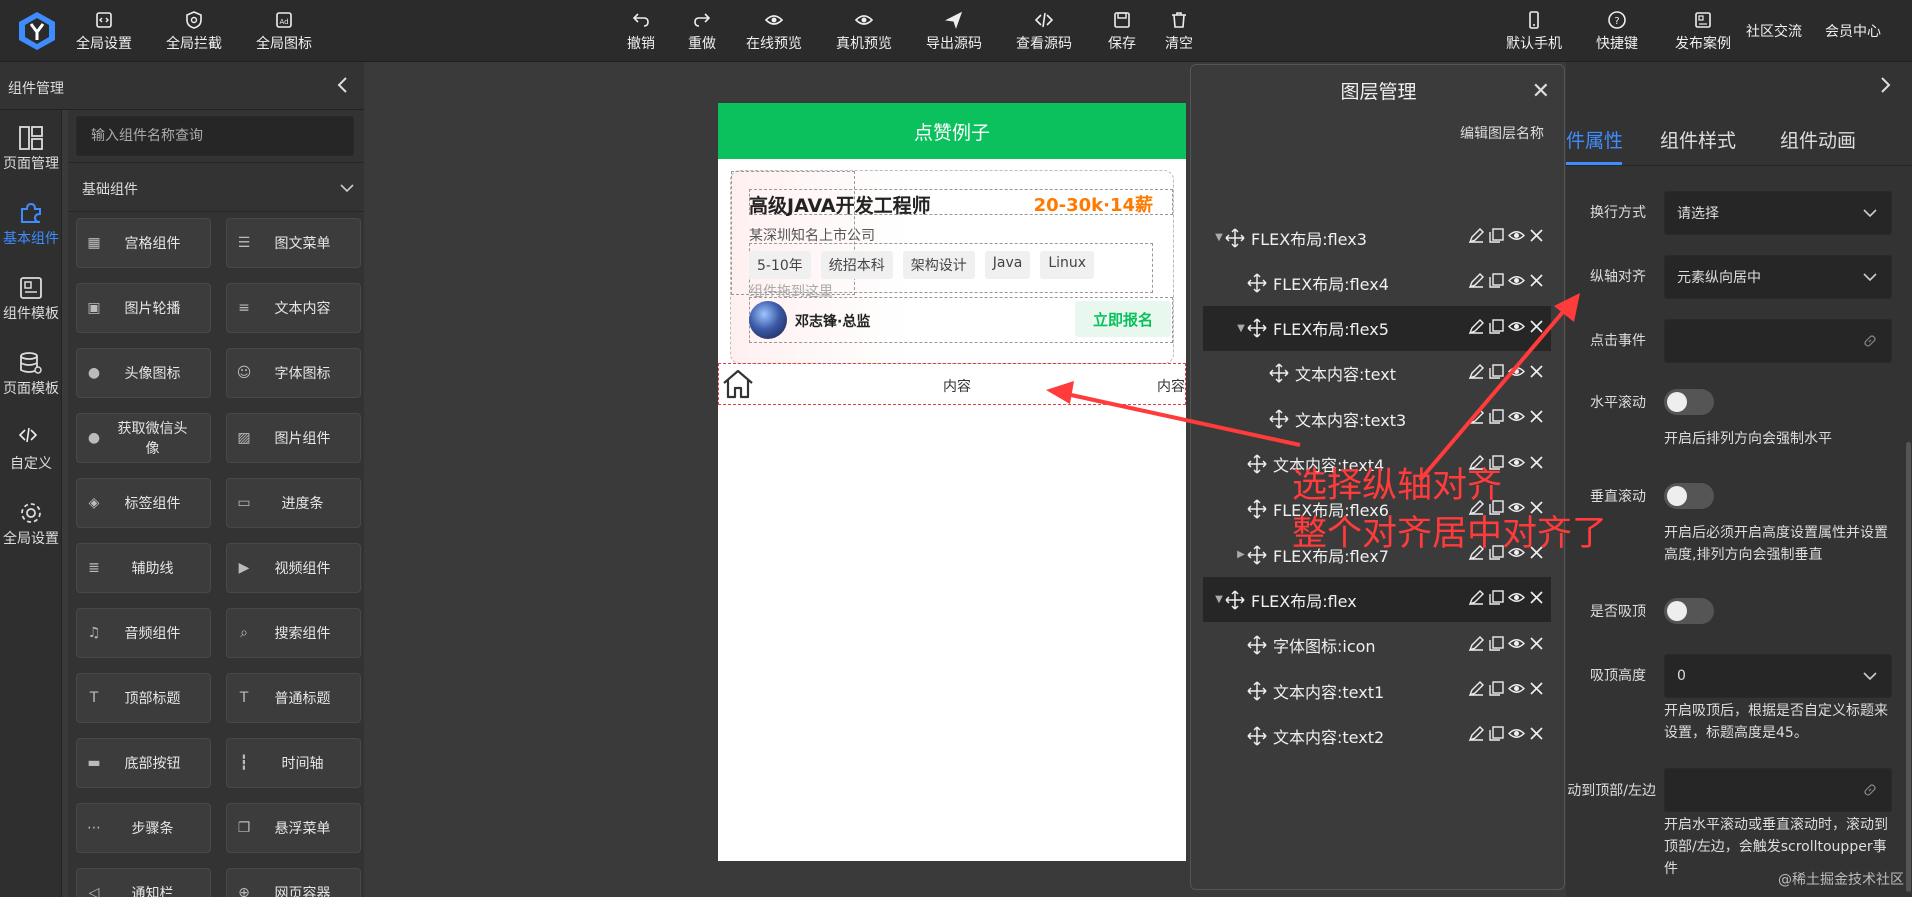 The height and width of the screenshot is (897, 1912). I want to click on rail-item-3: 页面模板, so click(31, 374).